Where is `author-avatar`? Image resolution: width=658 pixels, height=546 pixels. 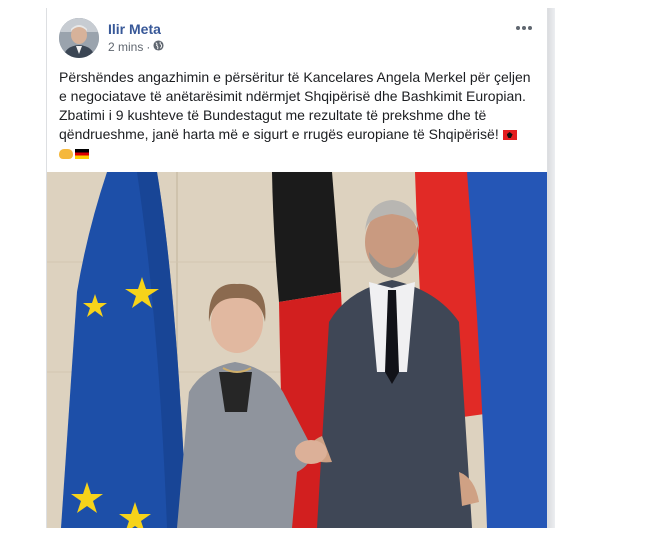 author-avatar is located at coordinates (79, 38).